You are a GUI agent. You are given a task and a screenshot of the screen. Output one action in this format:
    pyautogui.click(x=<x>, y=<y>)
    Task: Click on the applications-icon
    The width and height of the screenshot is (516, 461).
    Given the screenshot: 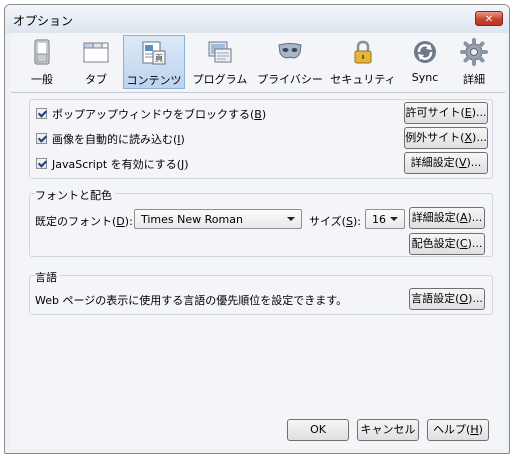 What is the action you would take?
    pyautogui.click(x=220, y=52)
    